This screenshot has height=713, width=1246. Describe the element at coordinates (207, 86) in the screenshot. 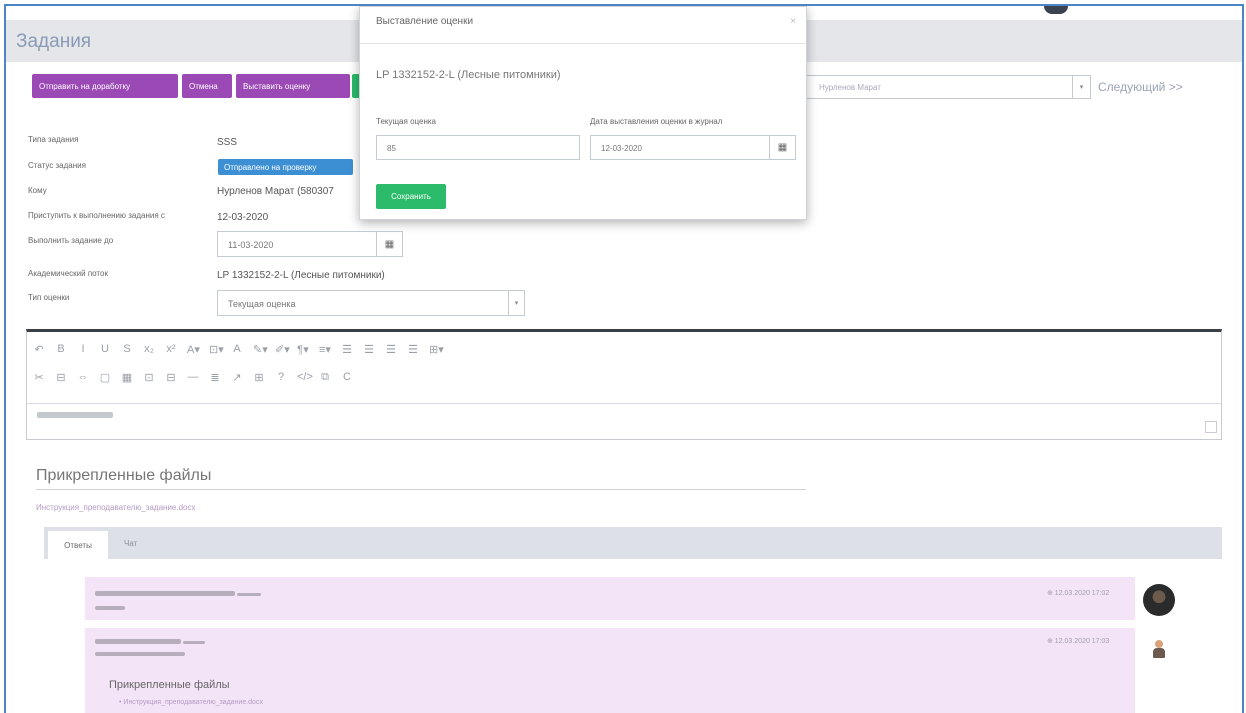

I see `cancel-button: Отмена` at that location.